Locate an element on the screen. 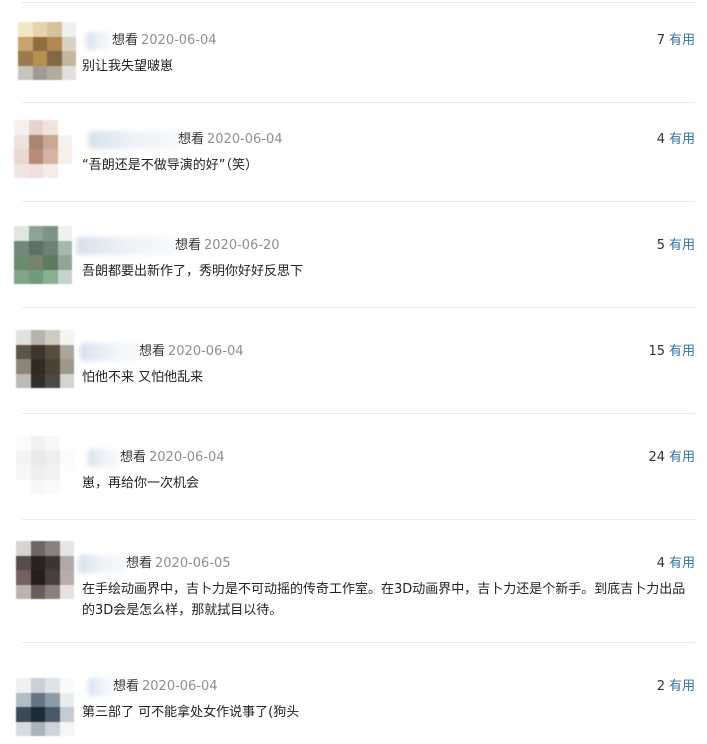 This screenshot has height=744, width=707. vote-count: 15 is located at coordinates (656, 351).